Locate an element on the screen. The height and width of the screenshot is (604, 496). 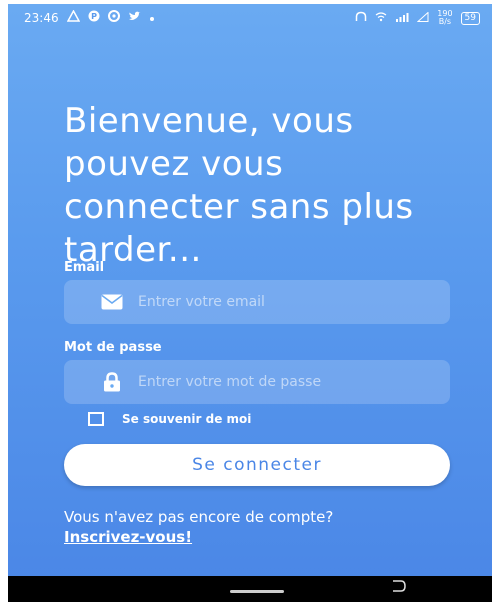
app-icon is located at coordinates (113, 17).